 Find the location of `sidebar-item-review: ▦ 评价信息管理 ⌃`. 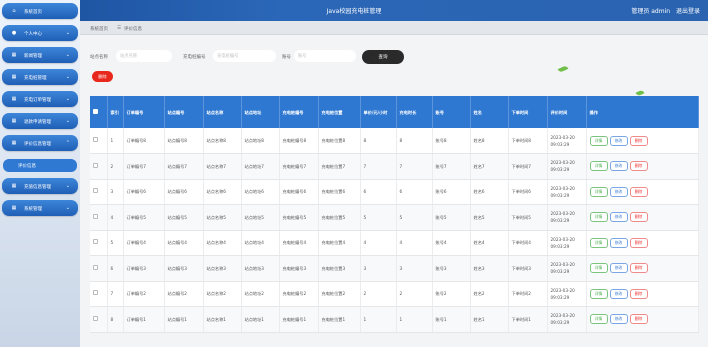

sidebar-item-review: ▦ 评价信息管理 ⌃ is located at coordinates (40, 143).